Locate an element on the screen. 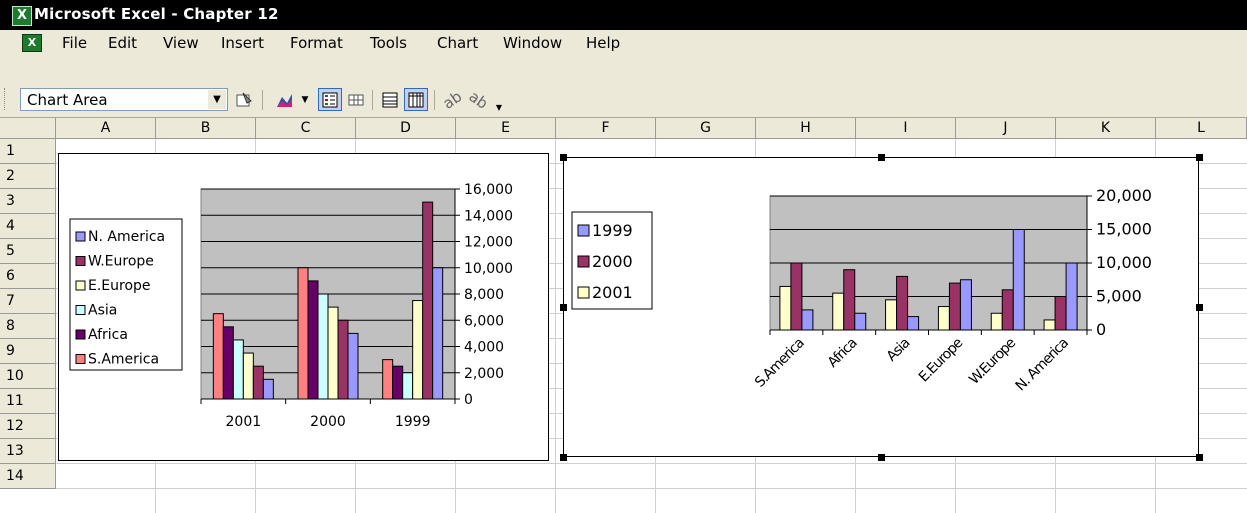 The height and width of the screenshot is (513, 1247). select-all-corner is located at coordinates (28, 128).